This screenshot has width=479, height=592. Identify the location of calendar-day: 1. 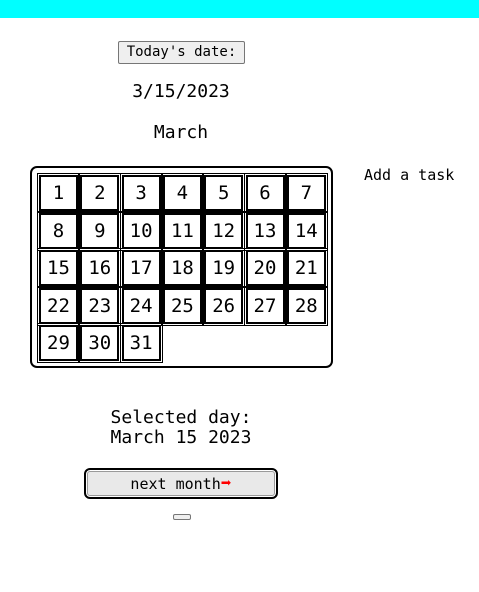
(58, 193).